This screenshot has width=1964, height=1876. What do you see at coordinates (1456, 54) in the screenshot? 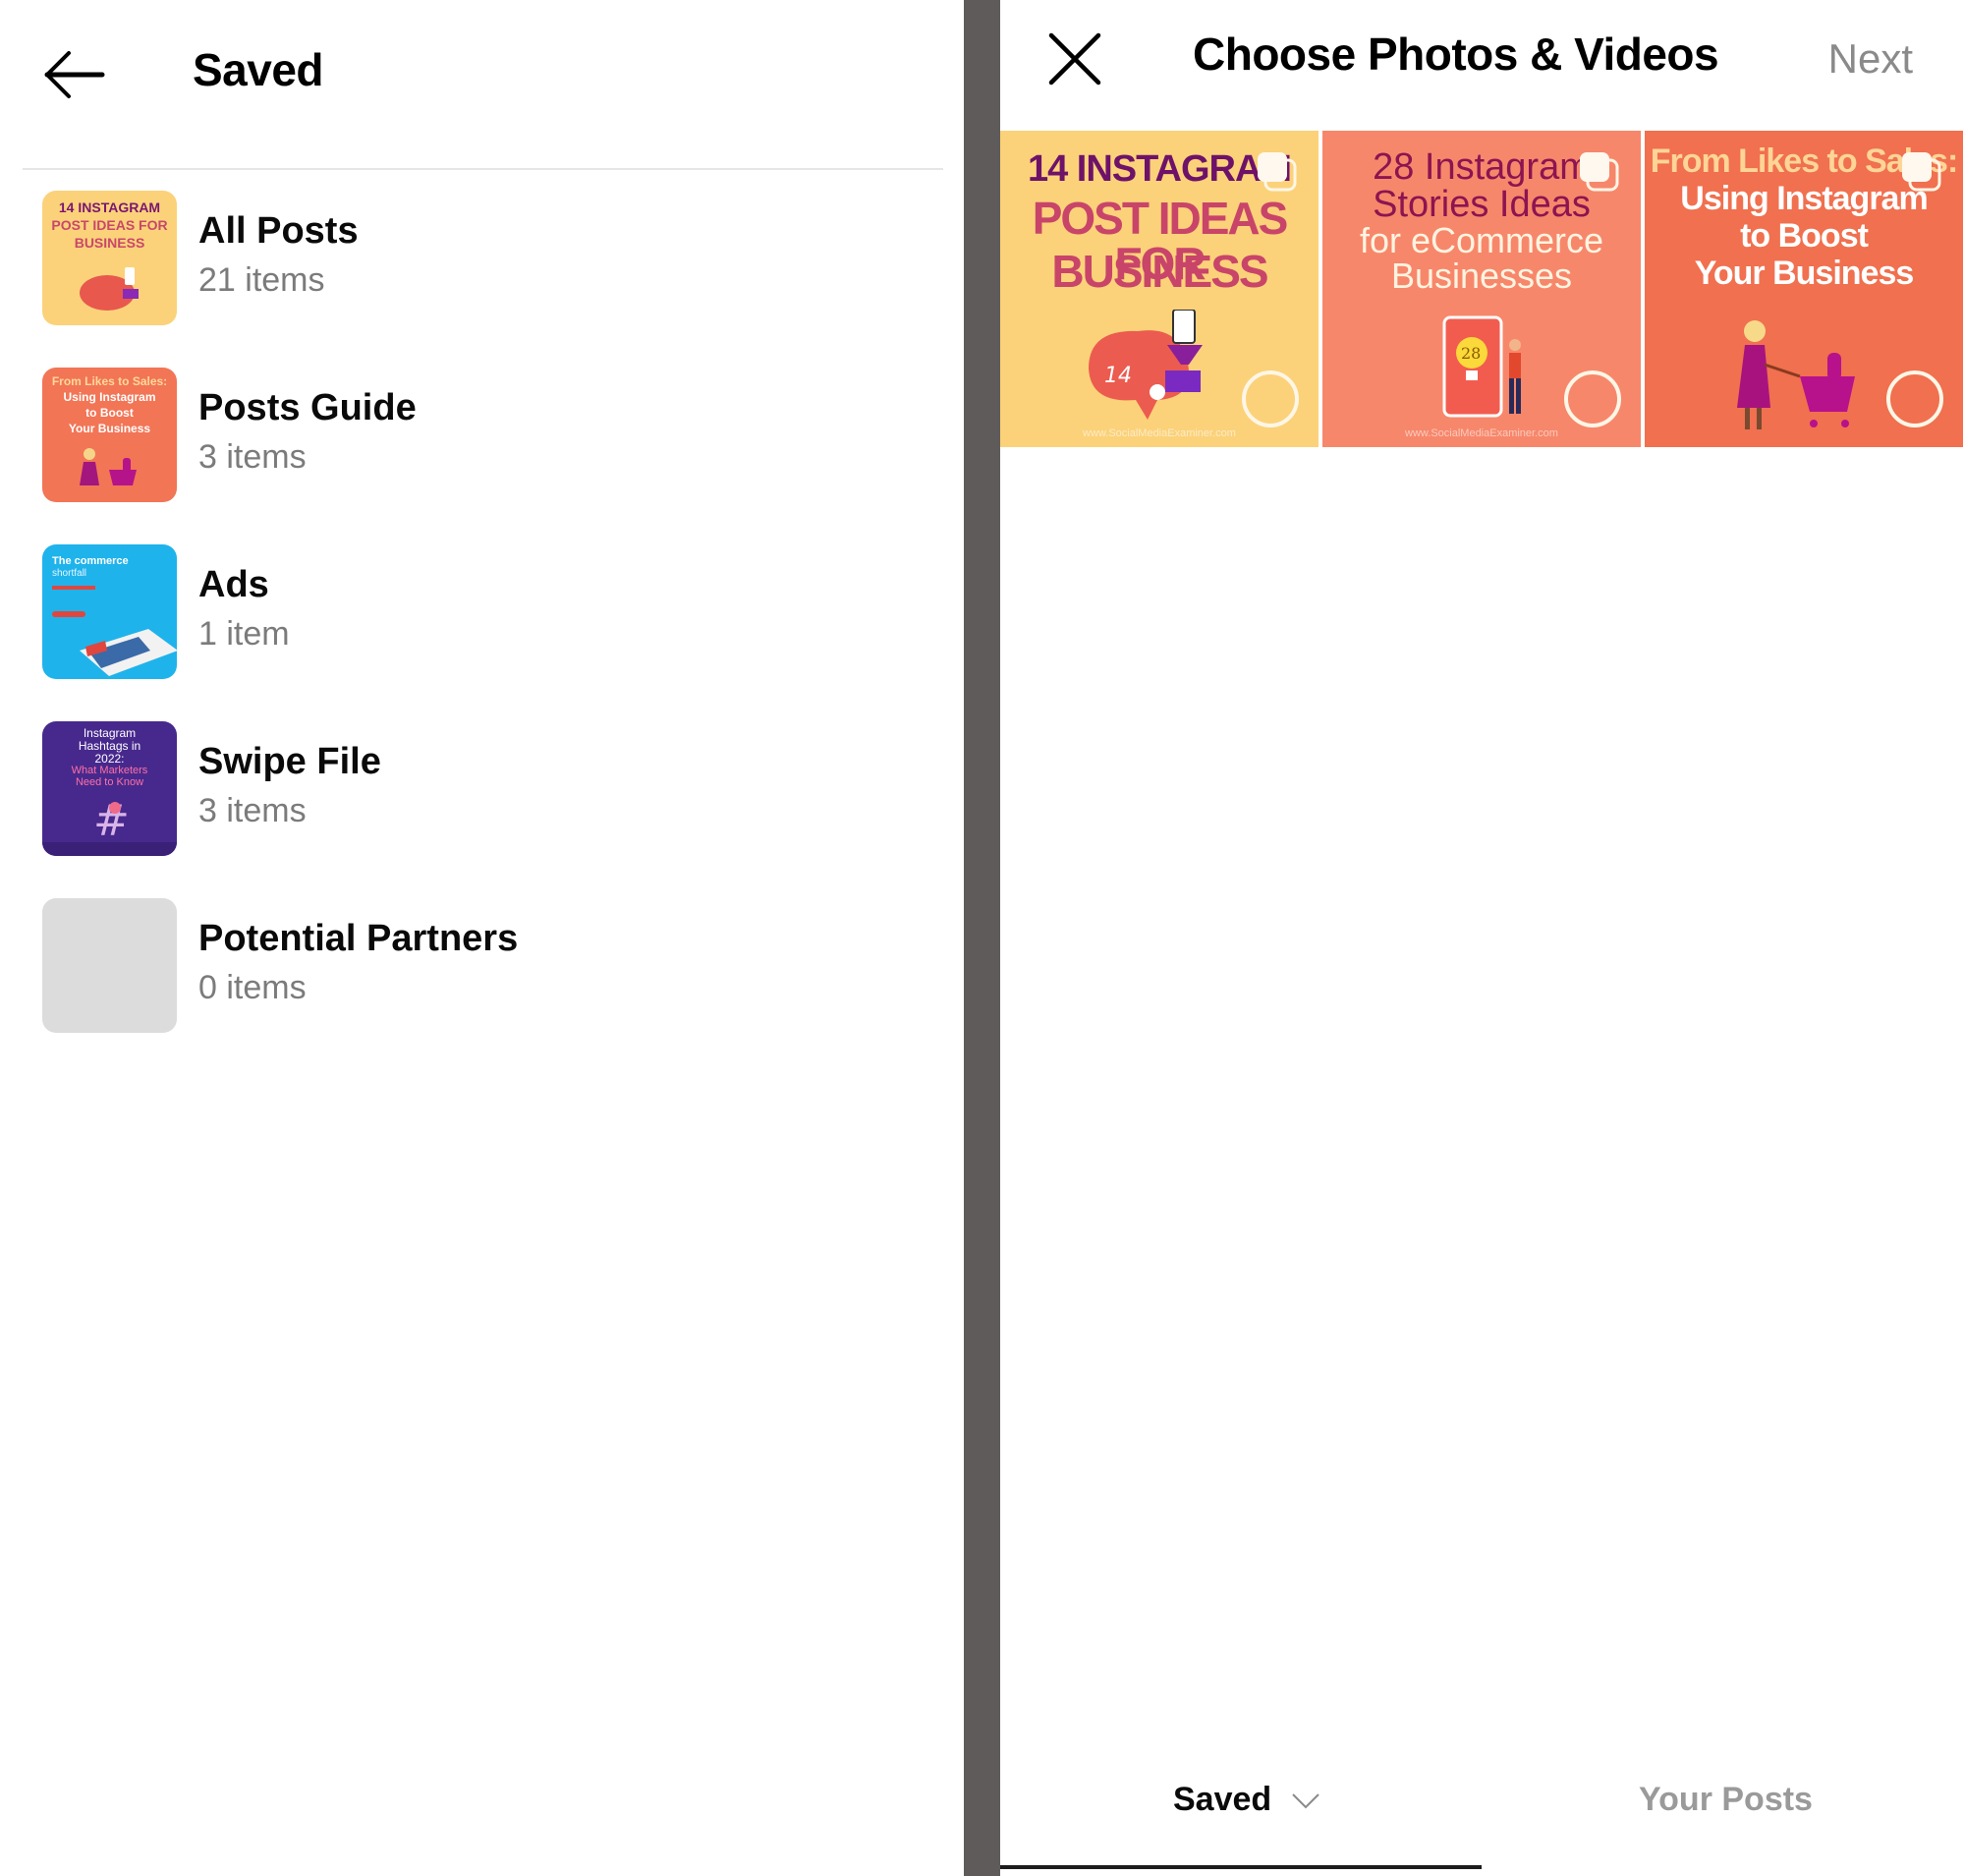
I see `dialog-title: Choose Photos & Videos` at bounding box center [1456, 54].